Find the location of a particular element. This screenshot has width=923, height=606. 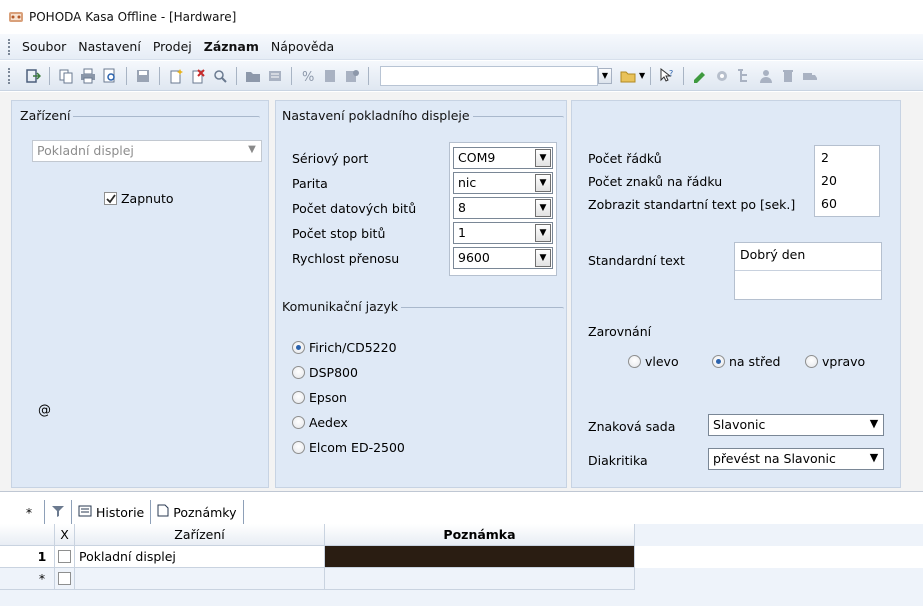

menu-napoveda: Nápověda is located at coordinates (302, 46).